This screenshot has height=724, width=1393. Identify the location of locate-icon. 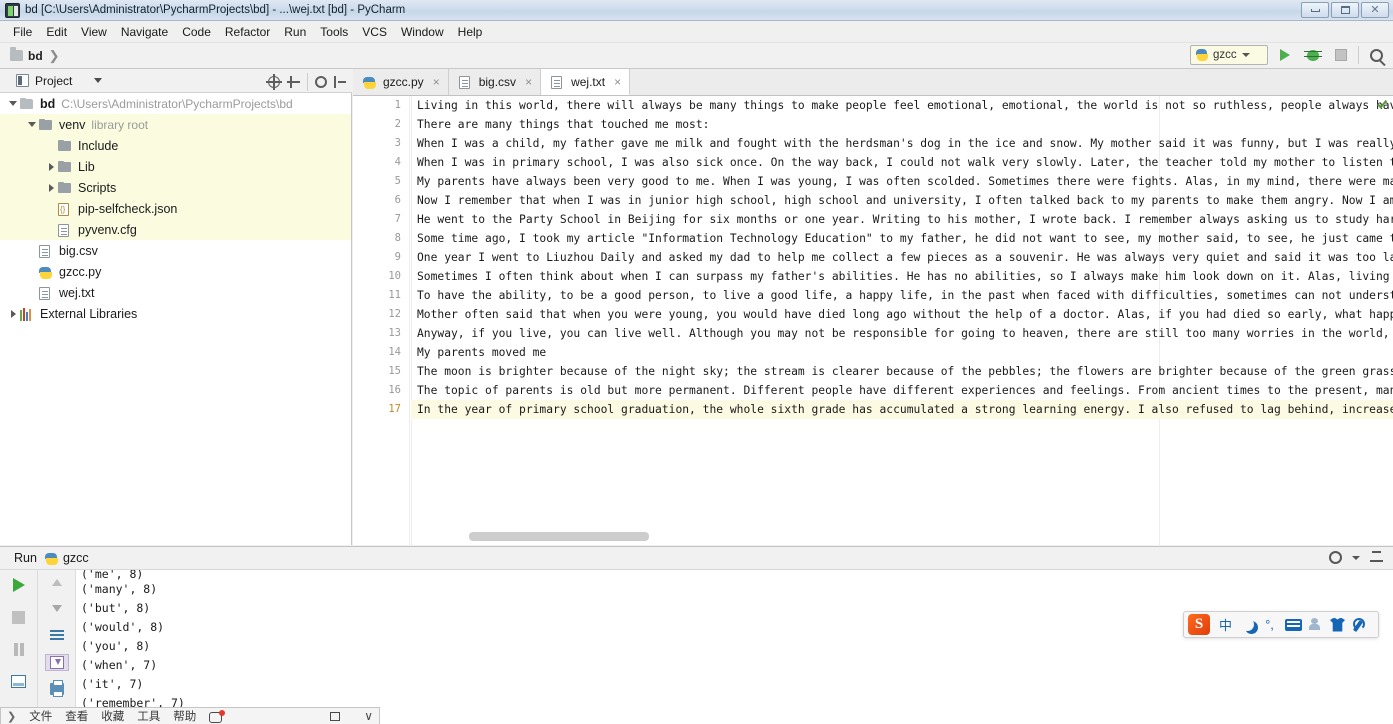
(274, 82).